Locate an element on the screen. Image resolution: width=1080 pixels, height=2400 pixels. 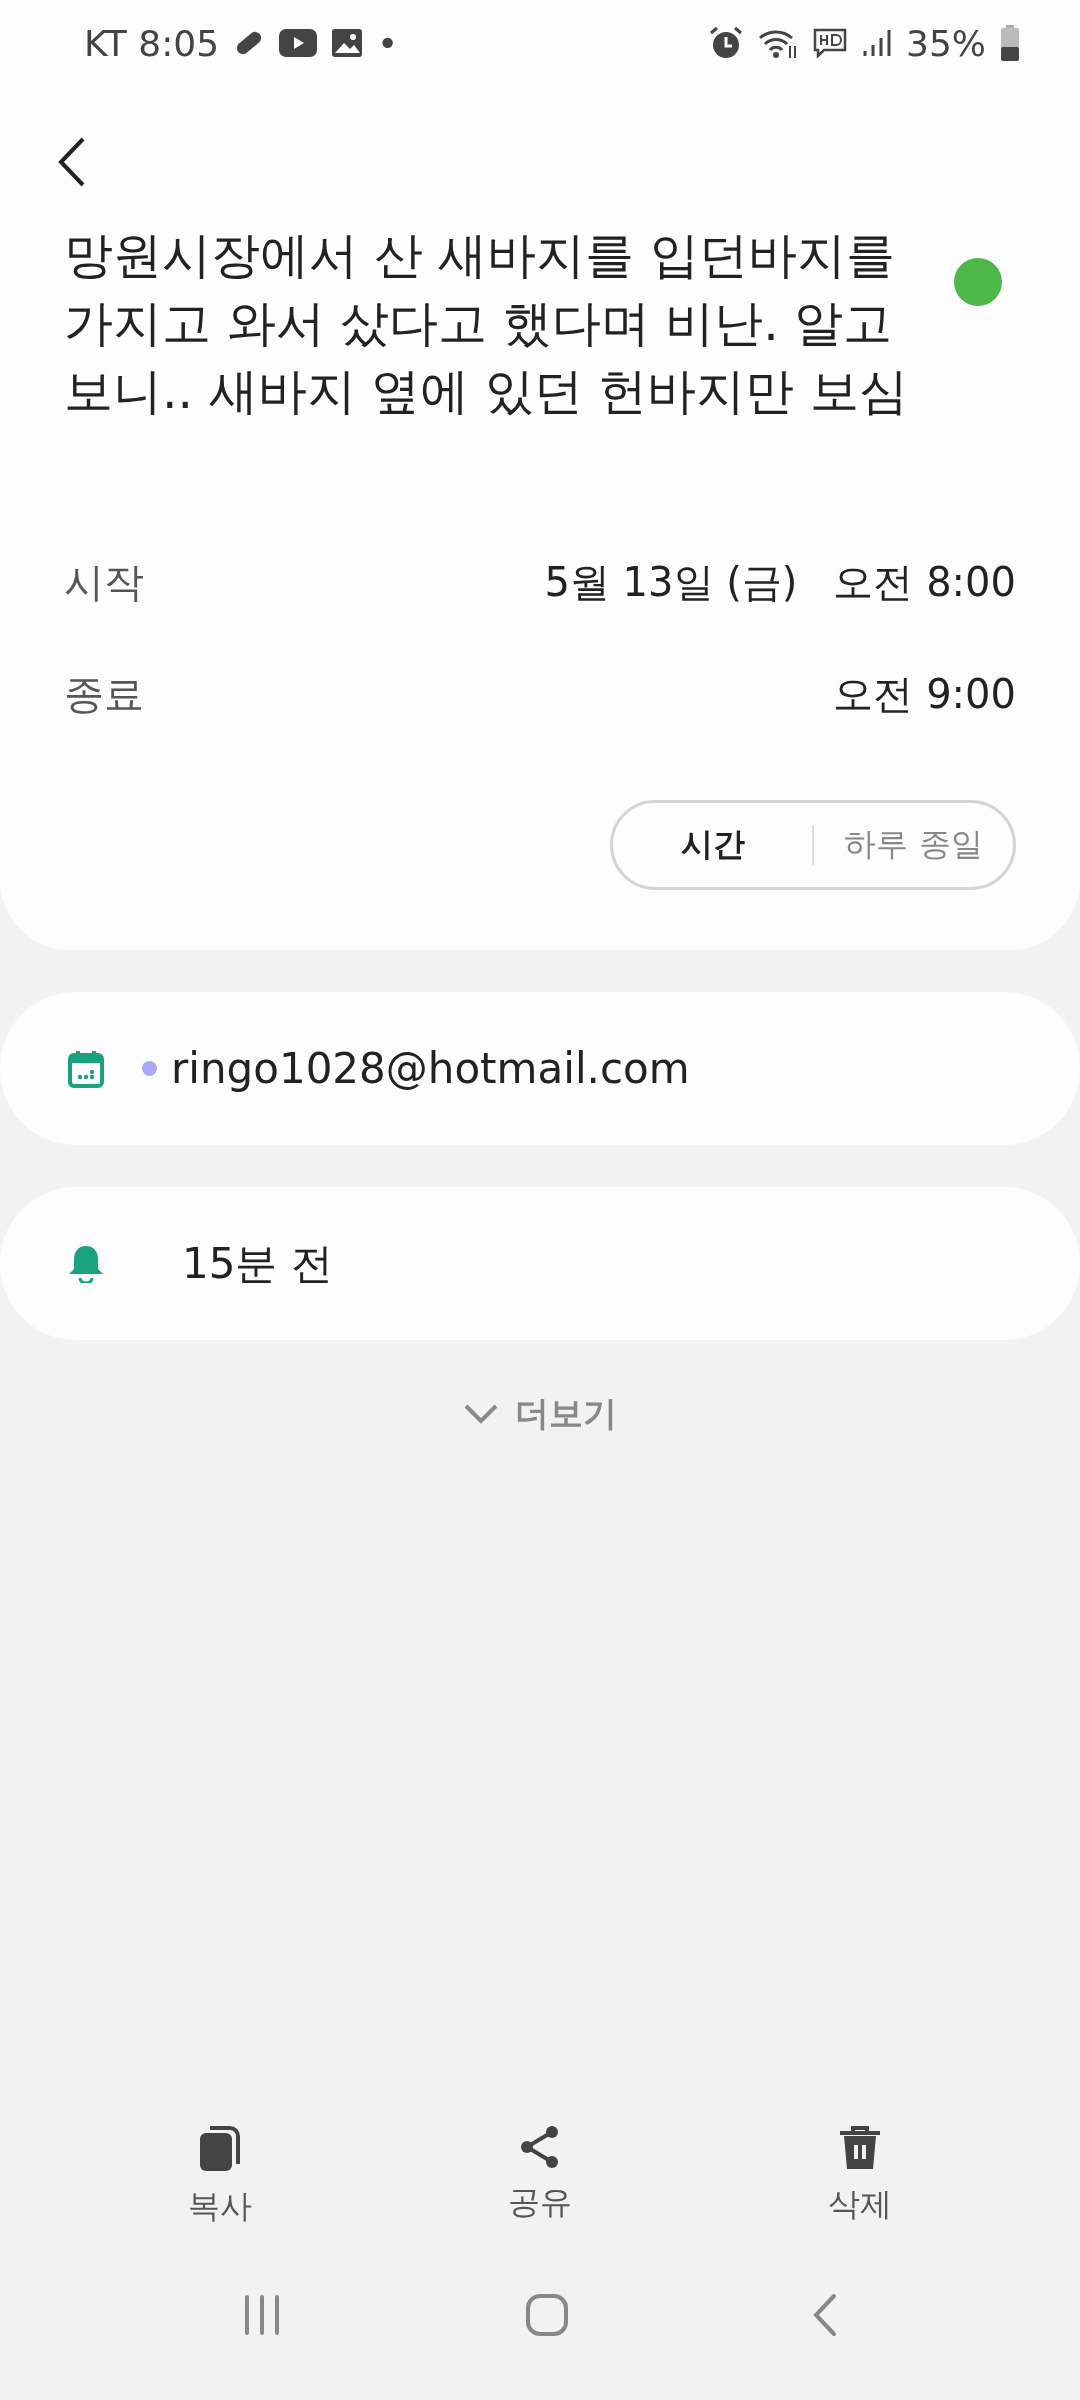
chevron-down-icon is located at coordinates (481, 1414).